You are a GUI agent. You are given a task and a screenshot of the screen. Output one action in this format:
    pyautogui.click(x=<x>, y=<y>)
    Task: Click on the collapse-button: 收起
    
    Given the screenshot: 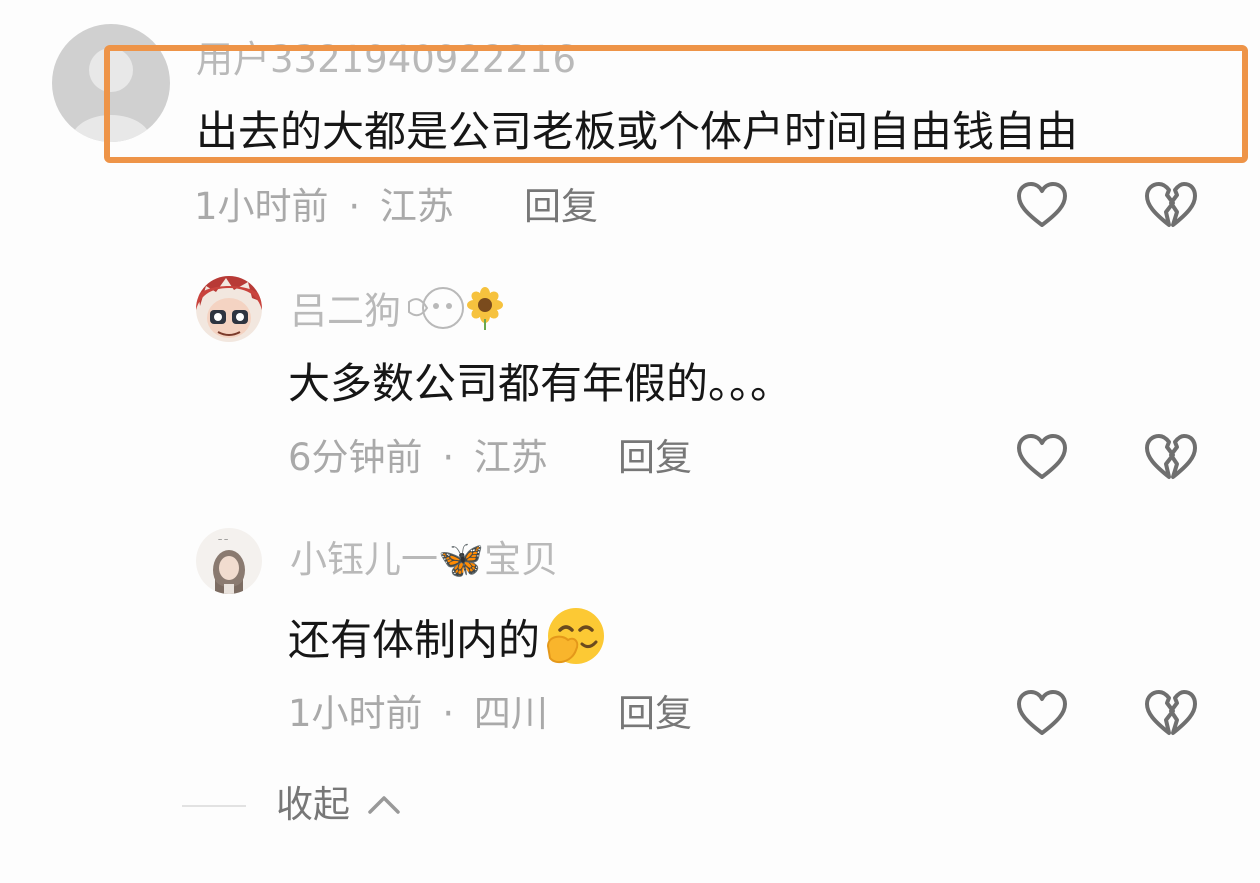 What is the action you would take?
    pyautogui.click(x=313, y=805)
    